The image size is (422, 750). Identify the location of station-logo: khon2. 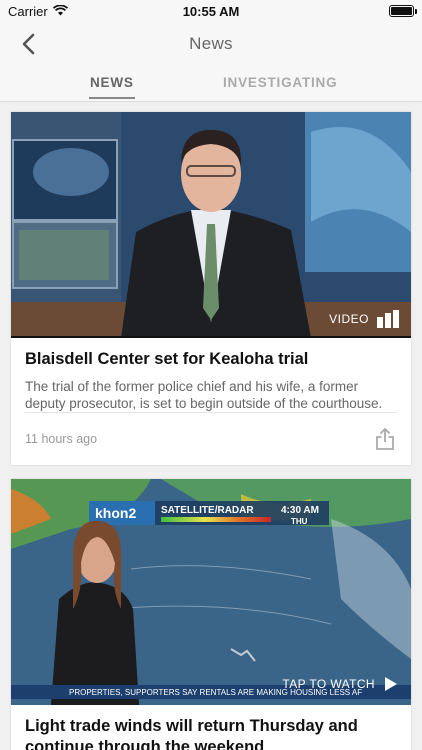
(115, 513).